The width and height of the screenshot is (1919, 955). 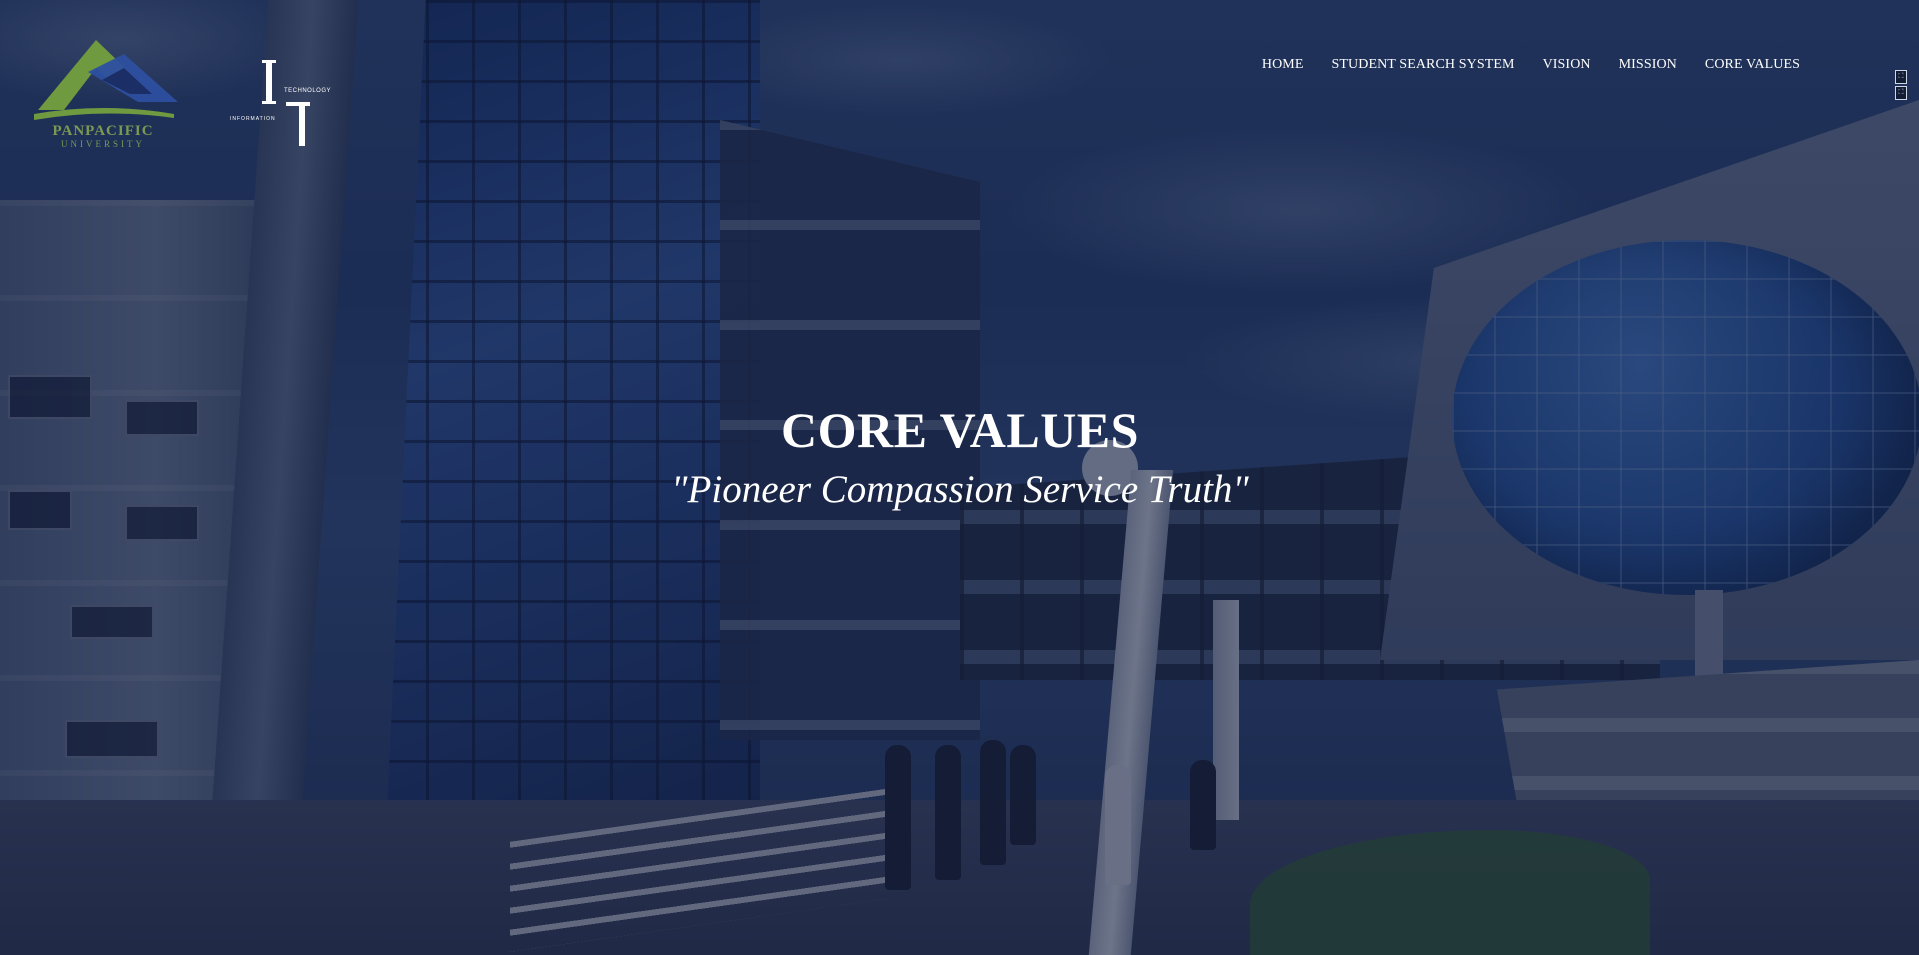 I want to click on expand-icon: ⛶, so click(x=1901, y=77).